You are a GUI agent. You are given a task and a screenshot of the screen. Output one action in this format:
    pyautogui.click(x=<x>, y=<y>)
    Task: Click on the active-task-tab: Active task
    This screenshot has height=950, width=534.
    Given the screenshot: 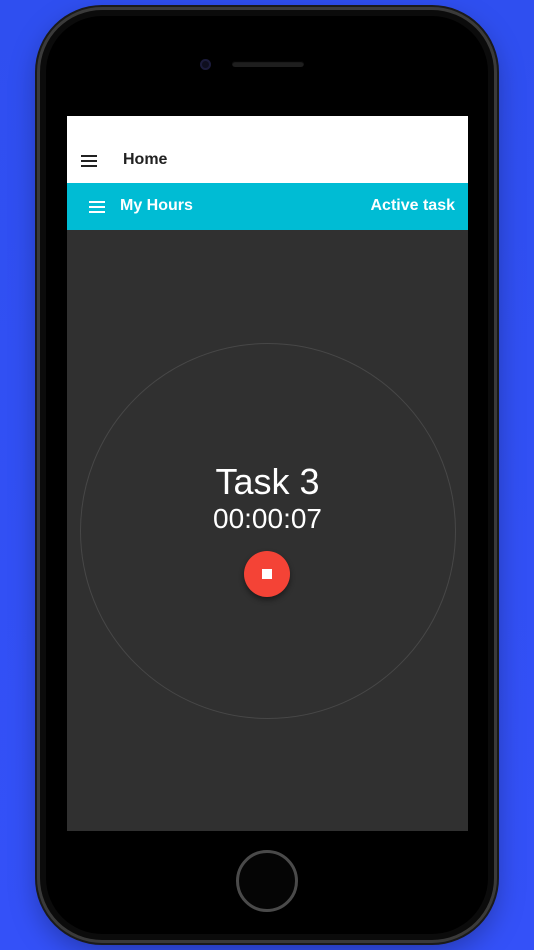 What is the action you would take?
    pyautogui.click(x=413, y=206)
    